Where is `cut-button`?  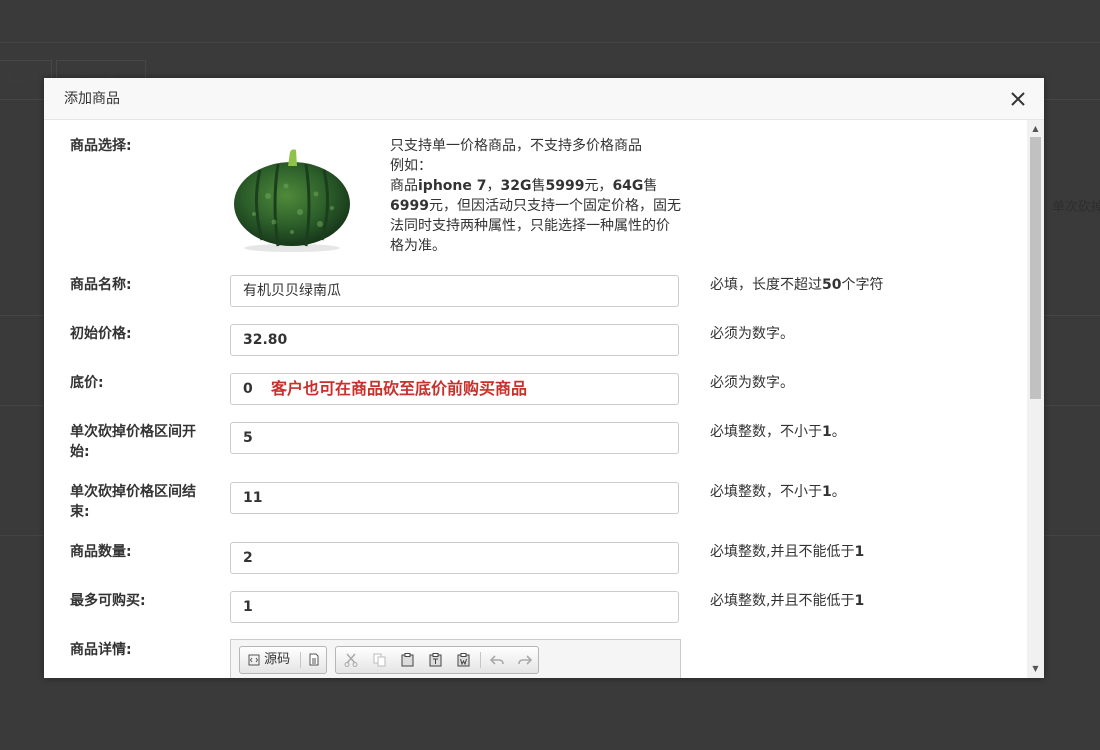
cut-button is located at coordinates (351, 660).